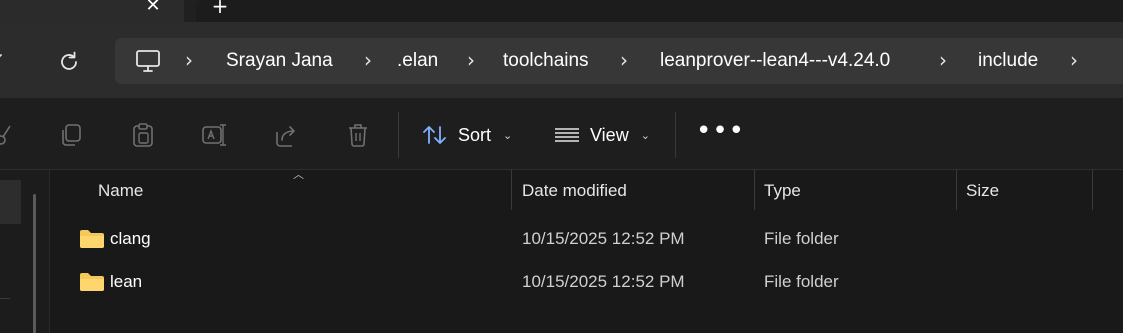 This screenshot has height=333, width=1123. I want to click on breadcrumb-leanprover-version: leanprover--lean4---v4.24.0, so click(775, 61).